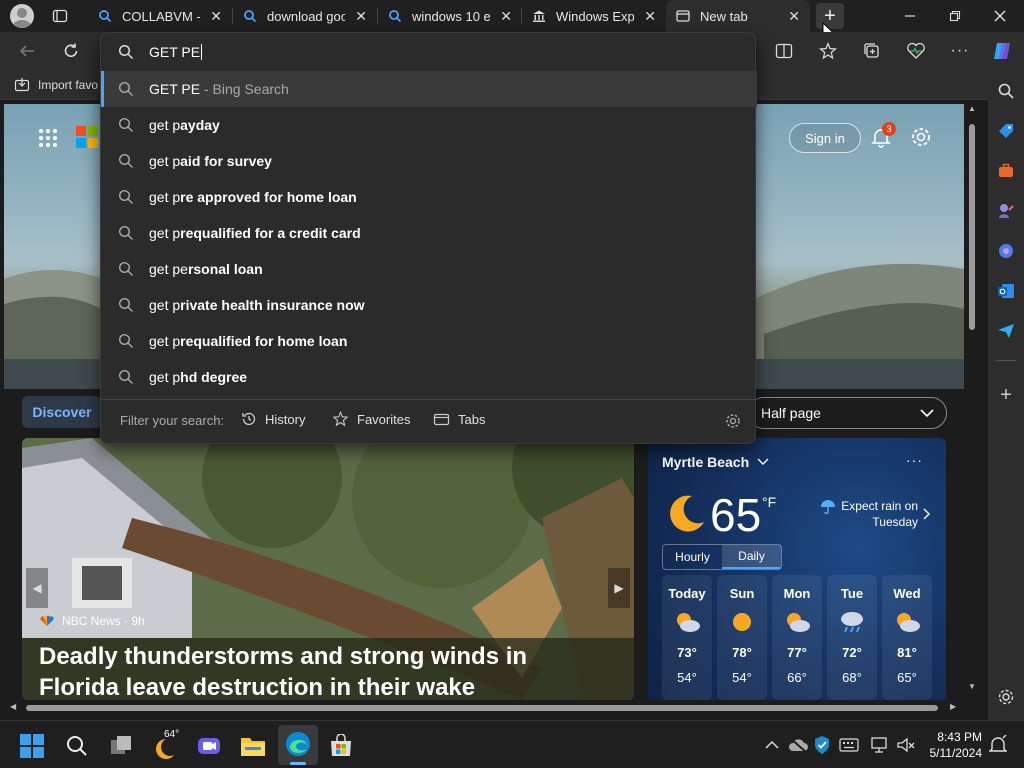 The height and width of the screenshot is (768, 1024). I want to click on teams-meet-icon, so click(209, 746).